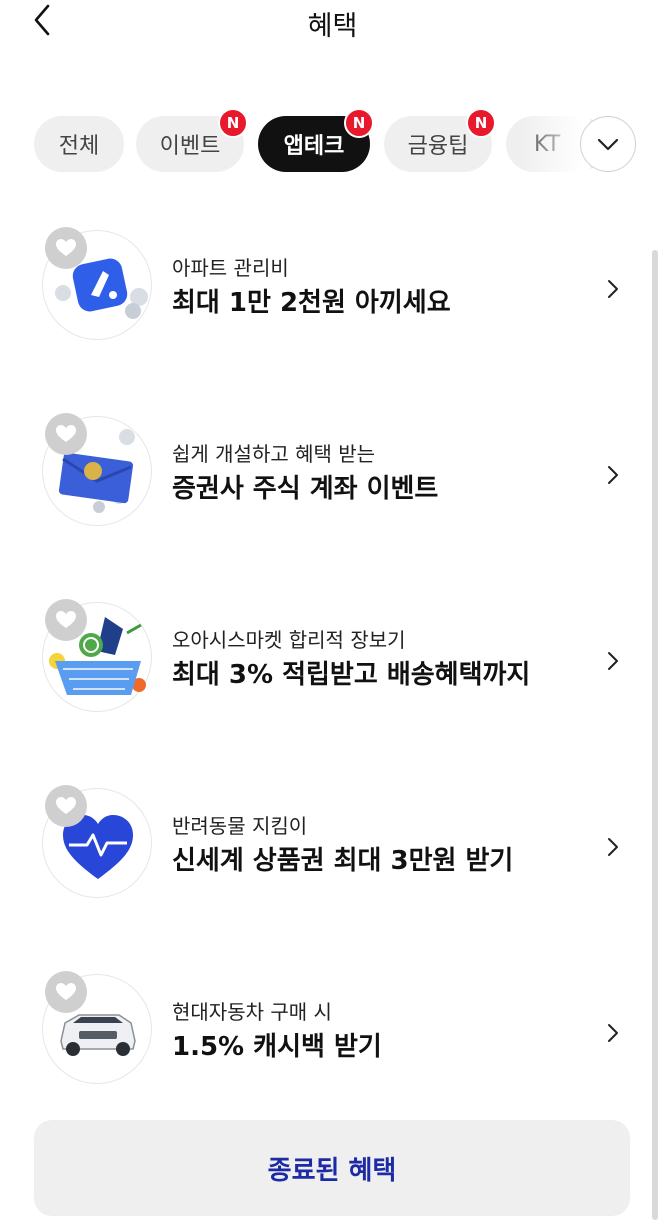 The width and height of the screenshot is (665, 1232). I want to click on benefit-subtitle: 현대자동차 구매 시, so click(252, 1012).